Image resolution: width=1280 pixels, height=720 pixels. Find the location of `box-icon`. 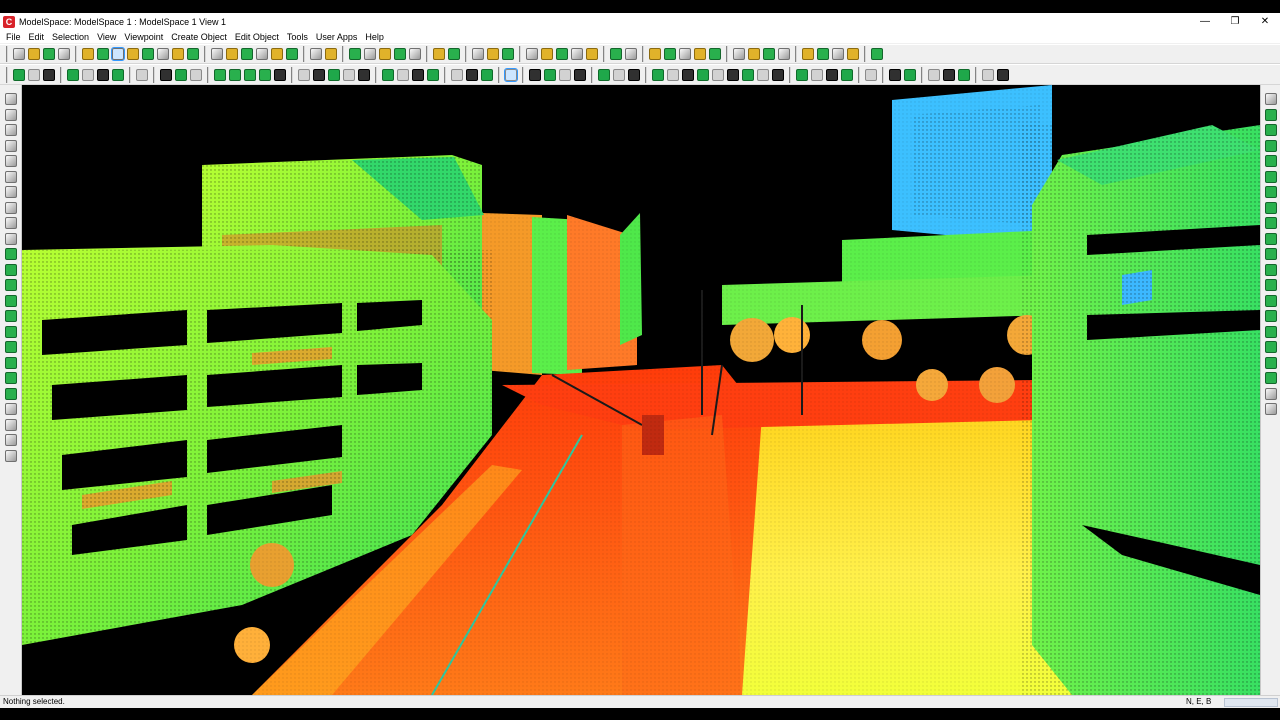

box-icon is located at coordinates (687, 74).